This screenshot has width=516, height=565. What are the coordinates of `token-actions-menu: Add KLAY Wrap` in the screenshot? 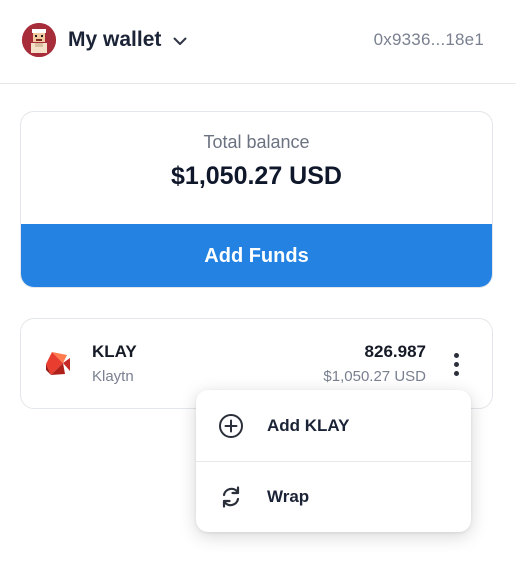 It's located at (333, 461).